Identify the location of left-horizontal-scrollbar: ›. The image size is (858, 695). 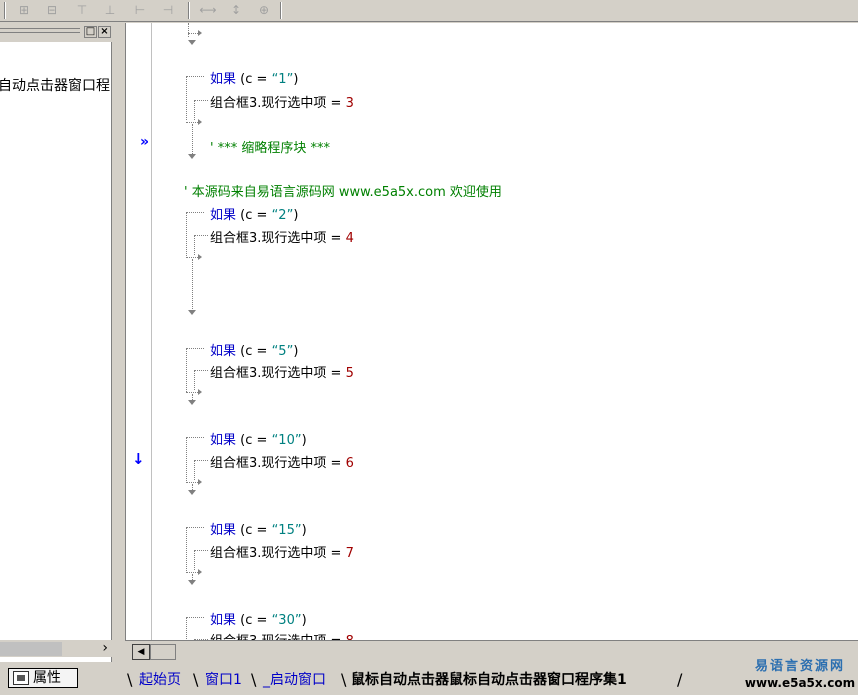
(56, 648).